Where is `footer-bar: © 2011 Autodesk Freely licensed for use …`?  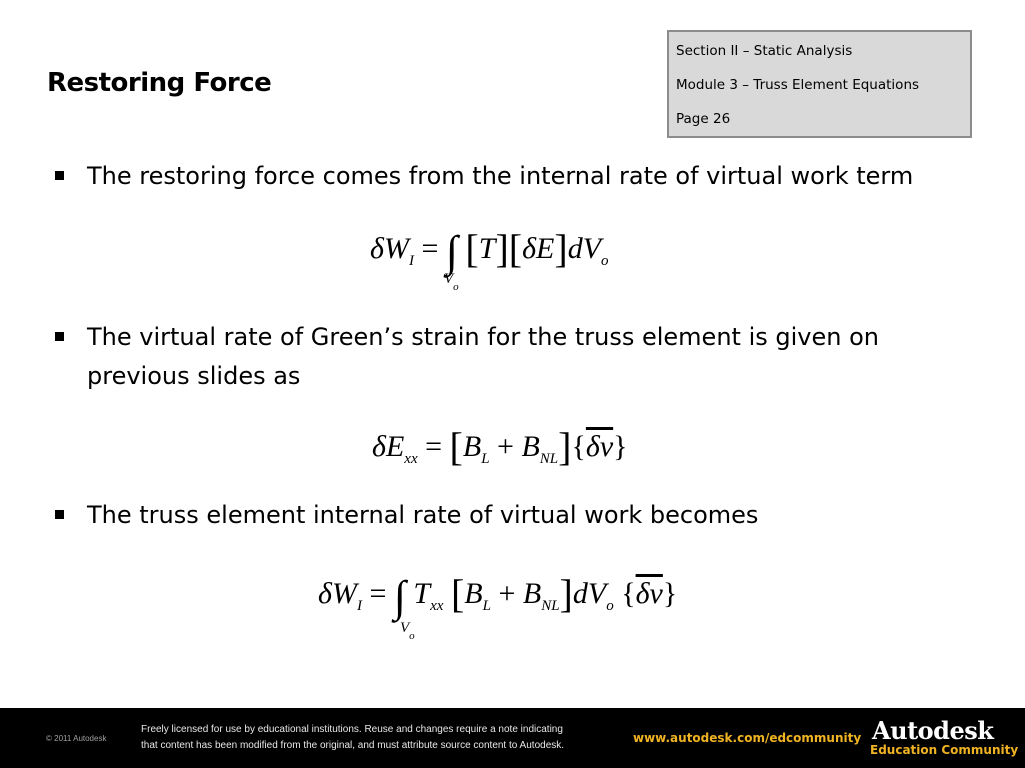 footer-bar: © 2011 Autodesk Freely licensed for use … is located at coordinates (512, 738).